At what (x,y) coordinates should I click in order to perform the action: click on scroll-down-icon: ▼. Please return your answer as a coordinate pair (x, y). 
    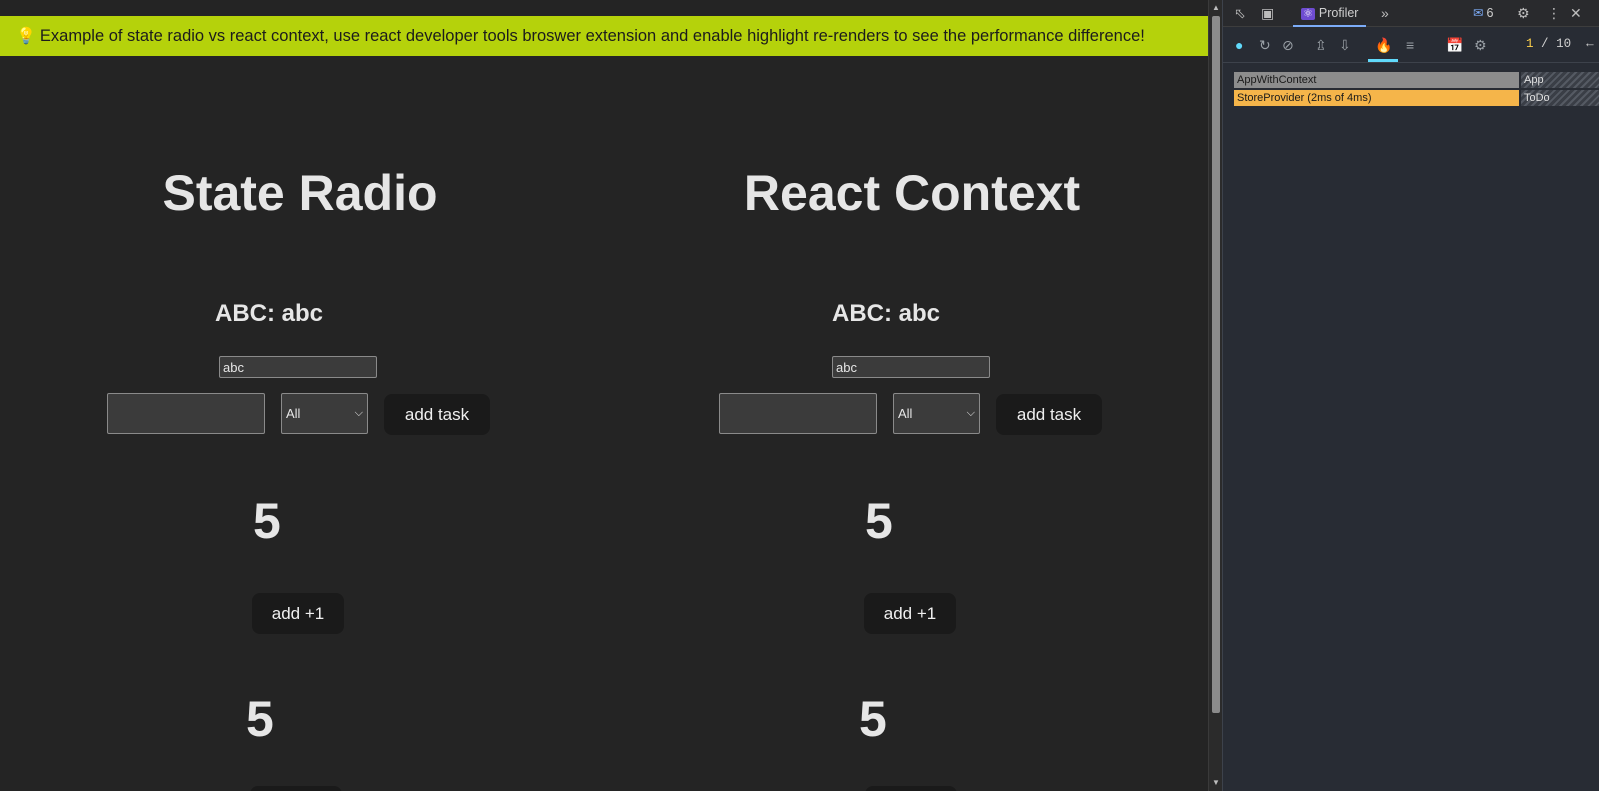
    Looking at the image, I should click on (1216, 782).